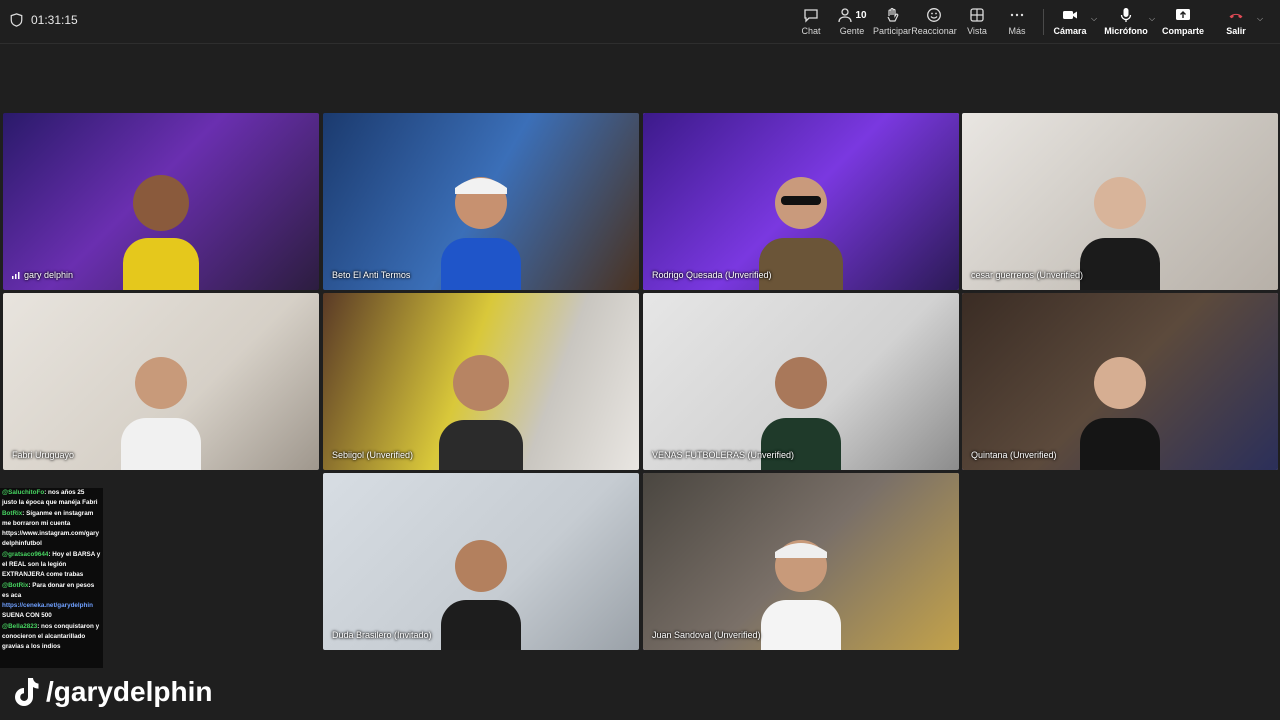  Describe the element at coordinates (1070, 31) in the screenshot. I see `camera-label: Cámara` at that location.